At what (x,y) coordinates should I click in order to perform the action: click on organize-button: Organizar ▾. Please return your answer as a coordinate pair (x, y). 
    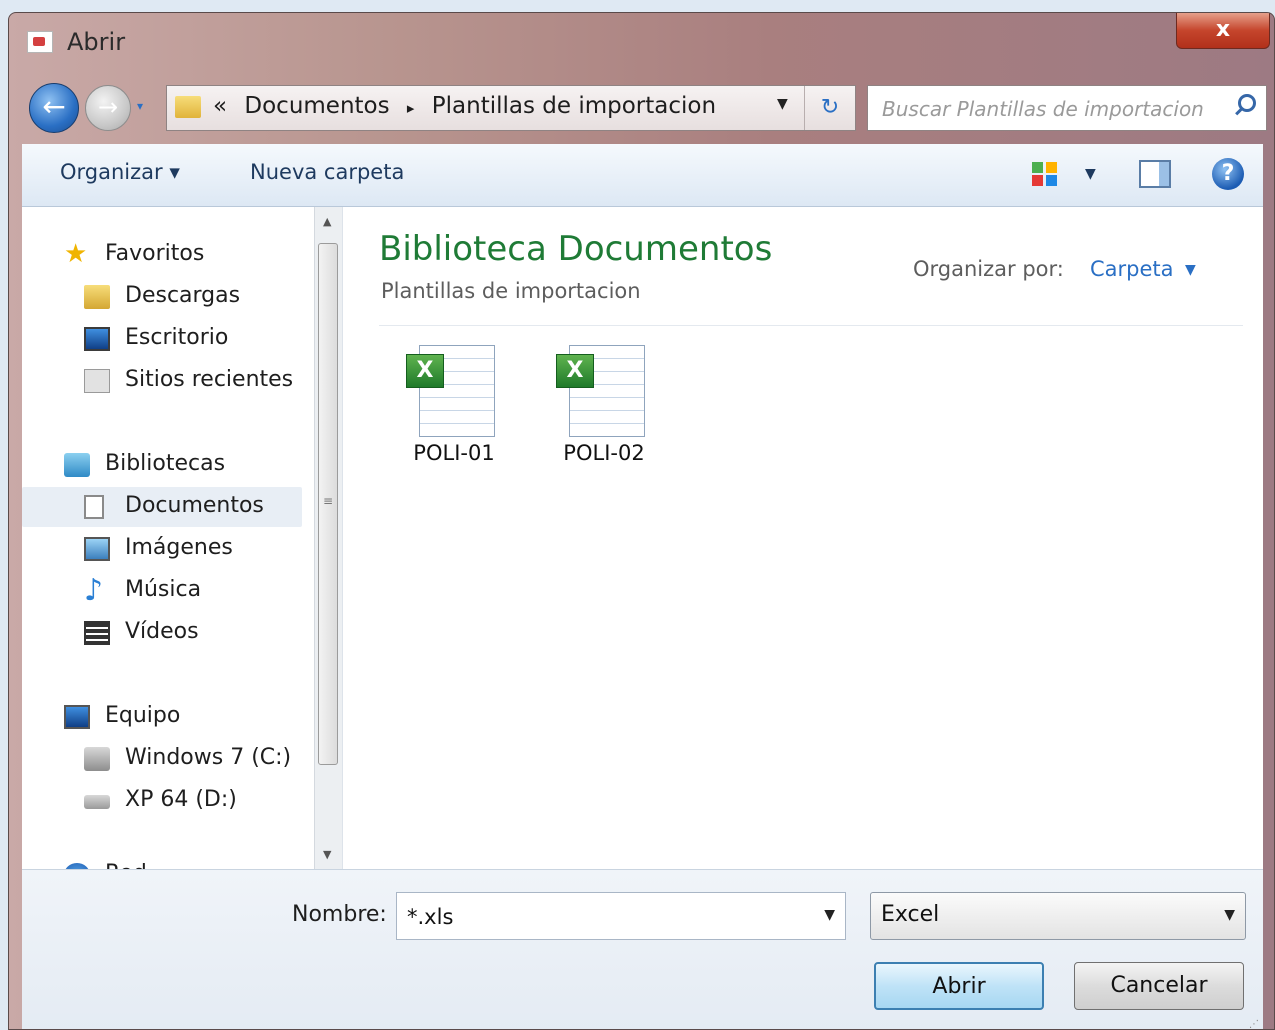
    Looking at the image, I should click on (120, 172).